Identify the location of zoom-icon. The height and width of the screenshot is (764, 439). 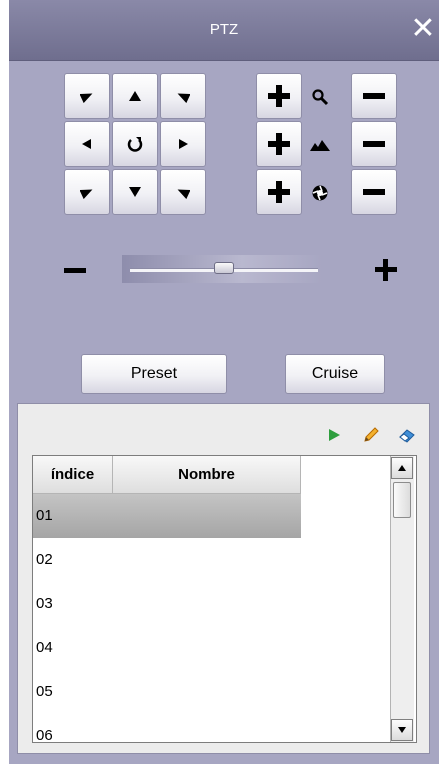
(320, 97).